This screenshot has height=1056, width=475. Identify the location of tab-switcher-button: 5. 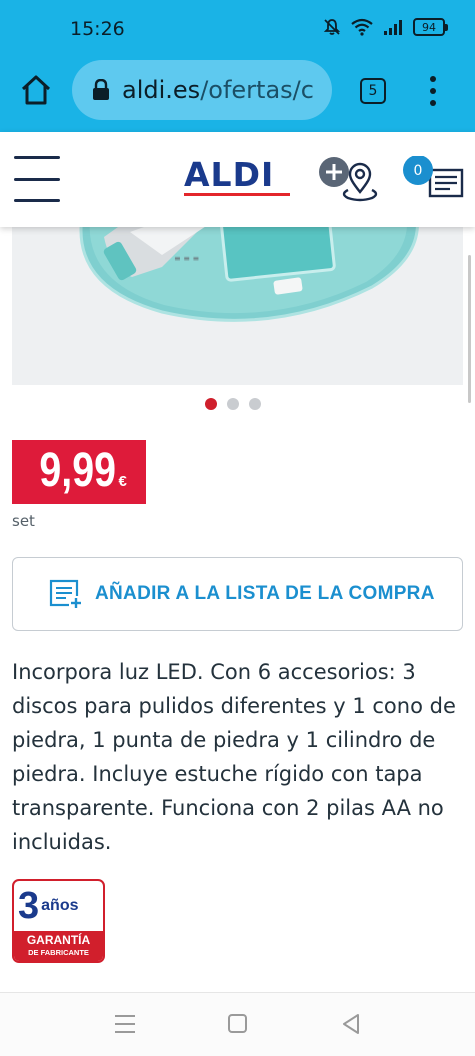
(373, 91).